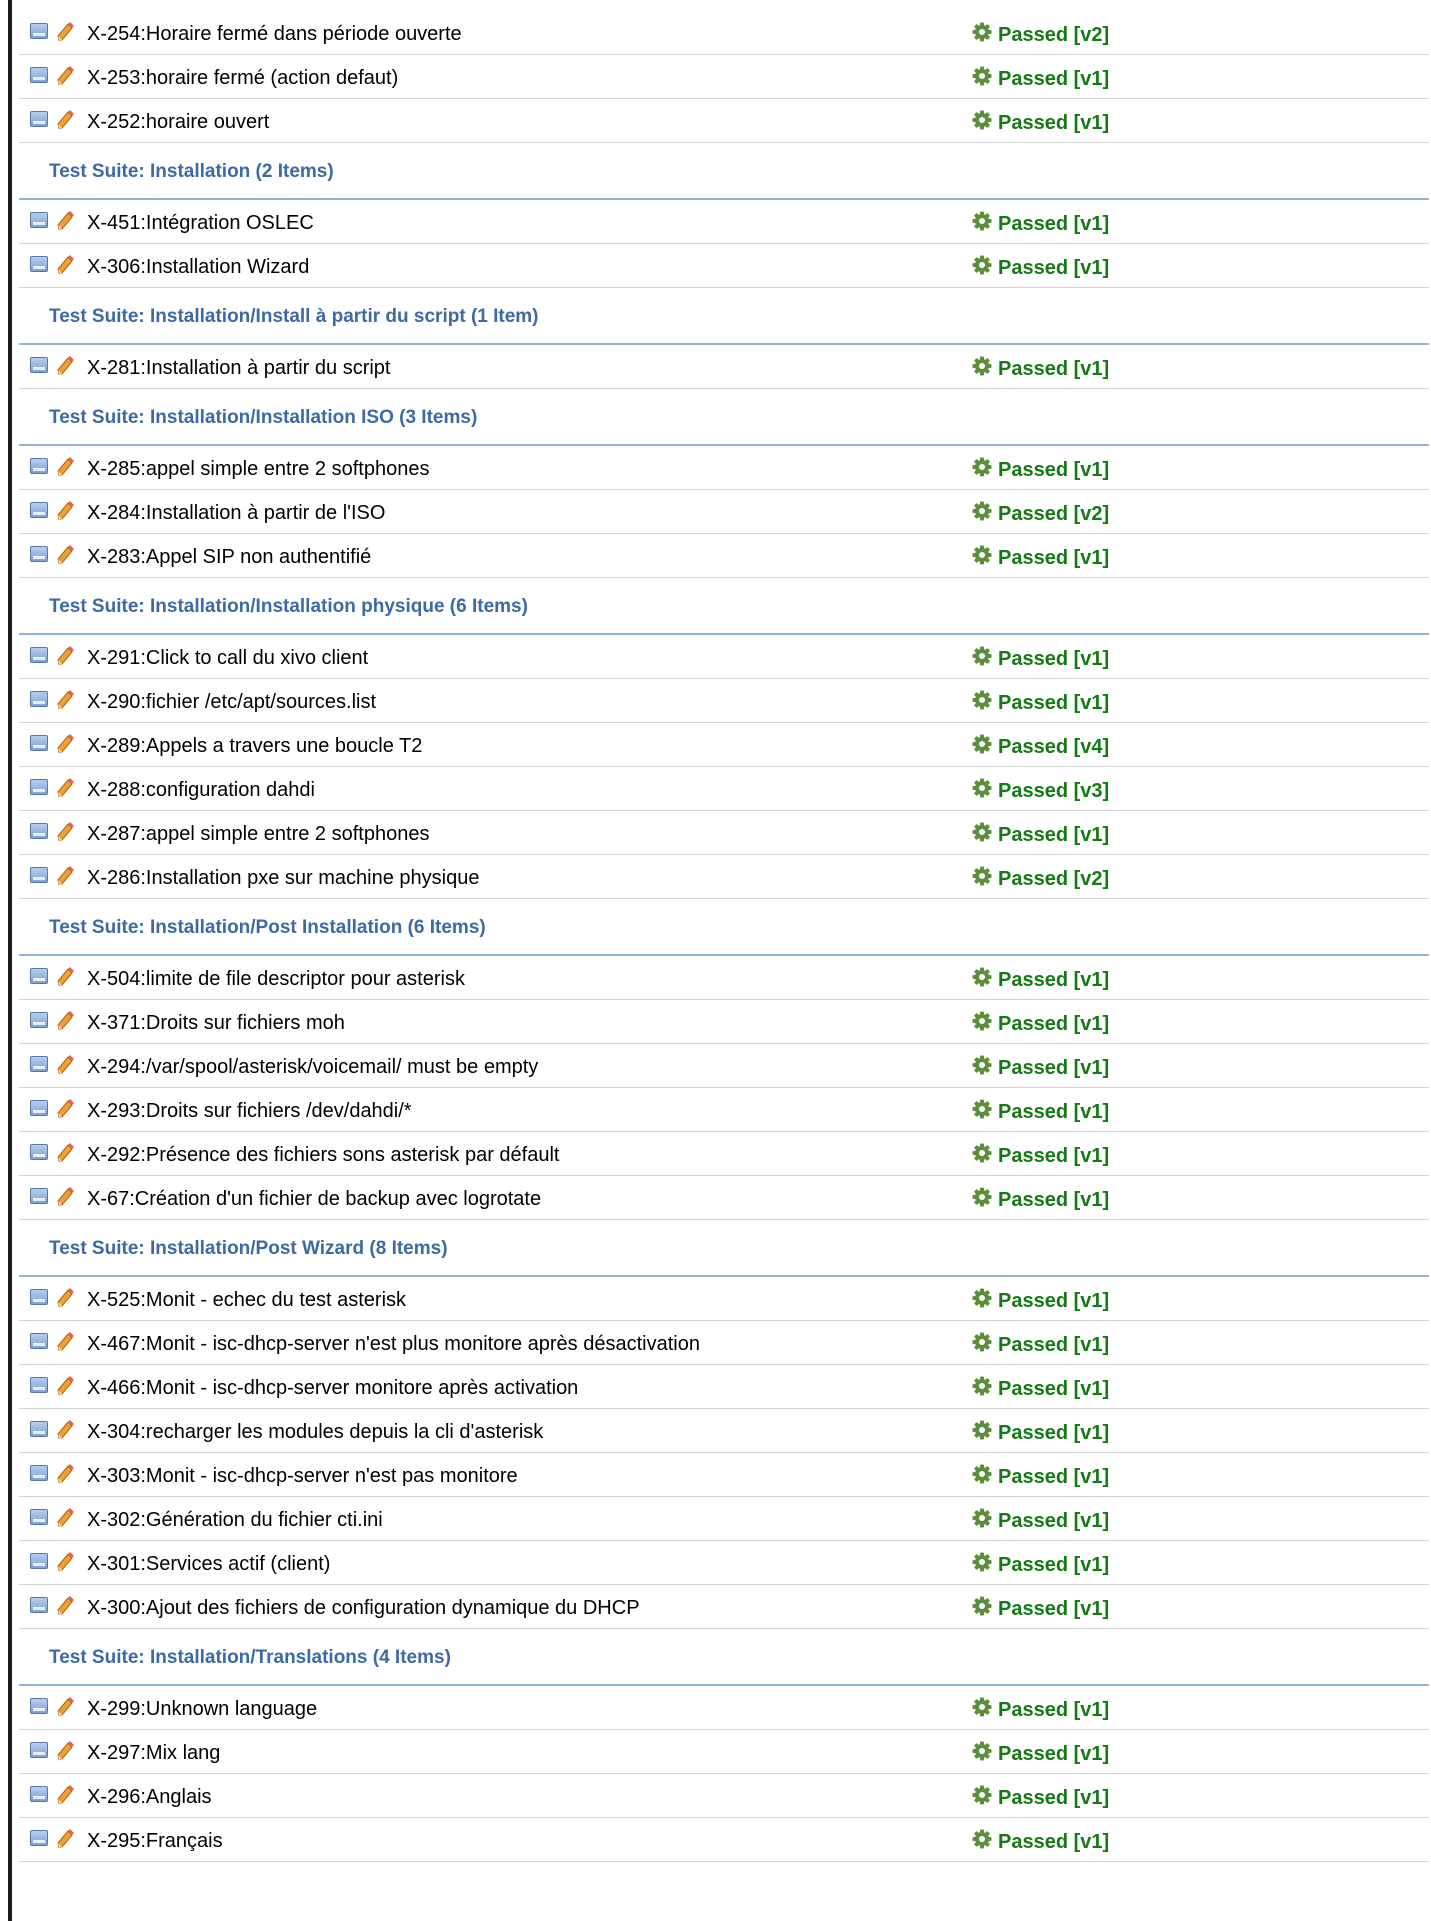 The height and width of the screenshot is (1921, 1431). What do you see at coordinates (229, 557) in the screenshot?
I see `test-case-label: X-283:Appel SIP non authentifié` at bounding box center [229, 557].